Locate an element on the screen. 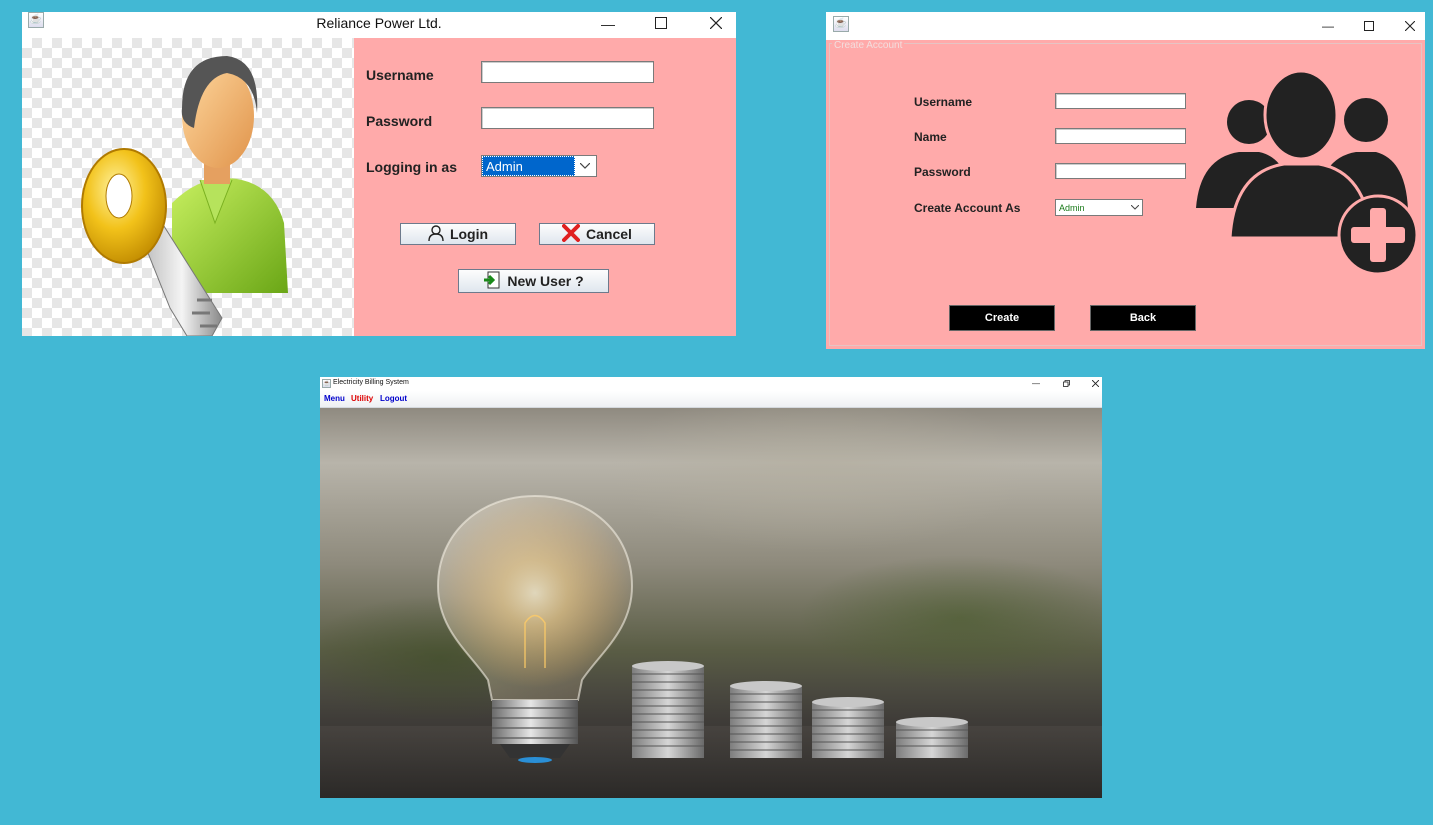 This screenshot has height=825, width=1433. menu-item-logout: Logout is located at coordinates (393, 398).